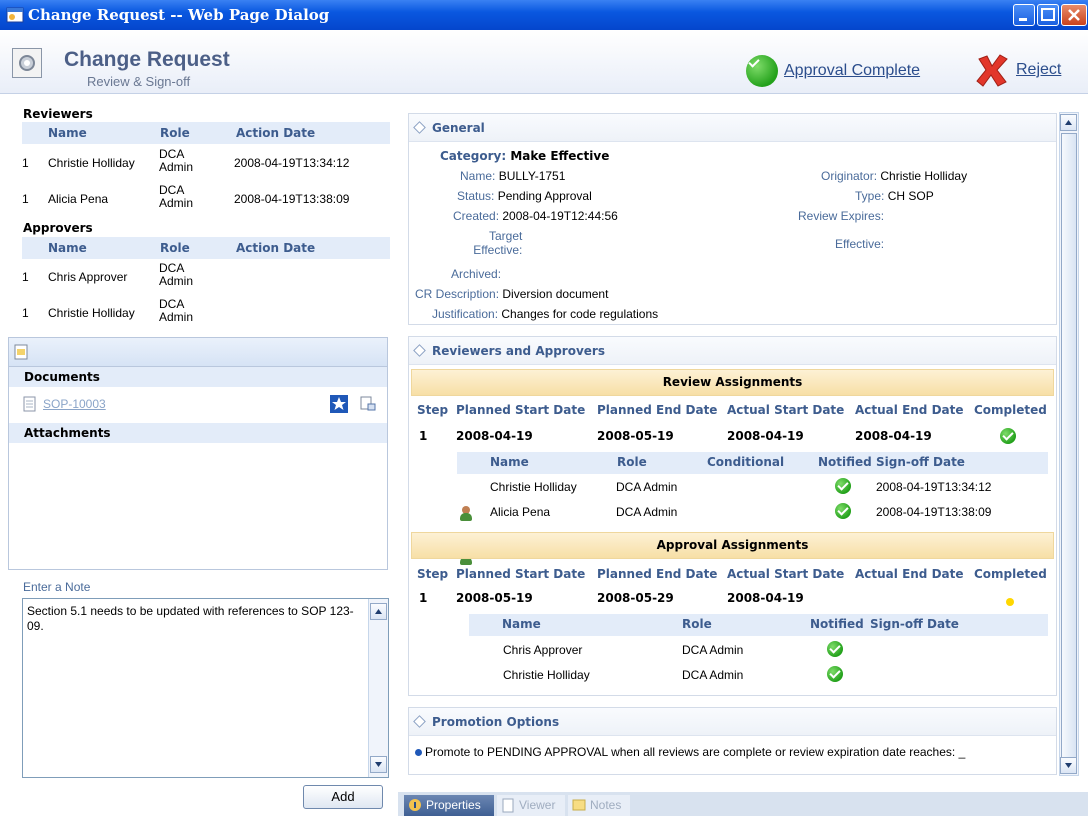  I want to click on window-title: Change Request -- Web Page Dialog, so click(179, 15).